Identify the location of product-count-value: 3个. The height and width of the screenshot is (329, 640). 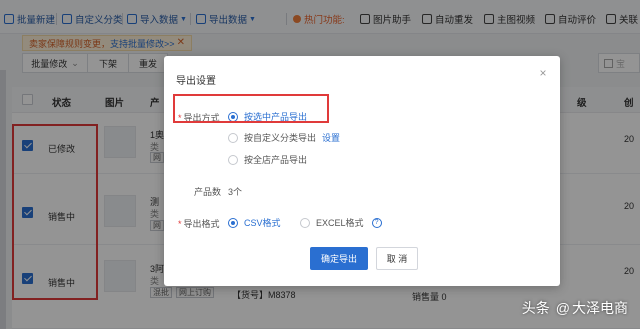
(235, 192).